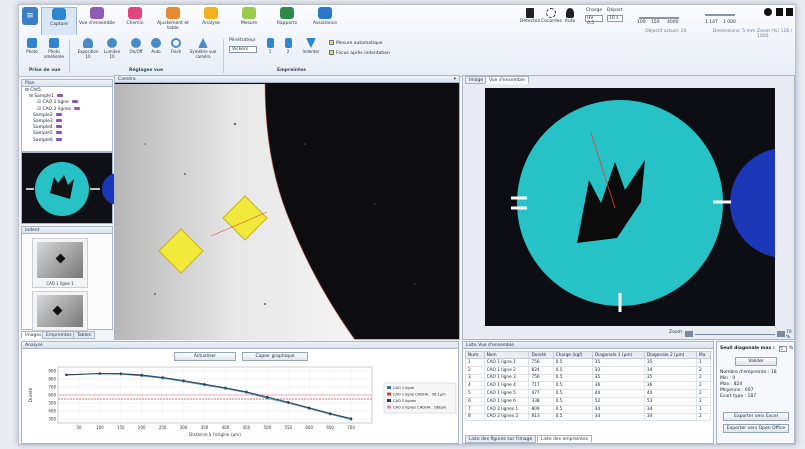 This screenshot has height=449, width=805. I want to click on symmetry-button: Symétrie vue caméra, so click(203, 51).